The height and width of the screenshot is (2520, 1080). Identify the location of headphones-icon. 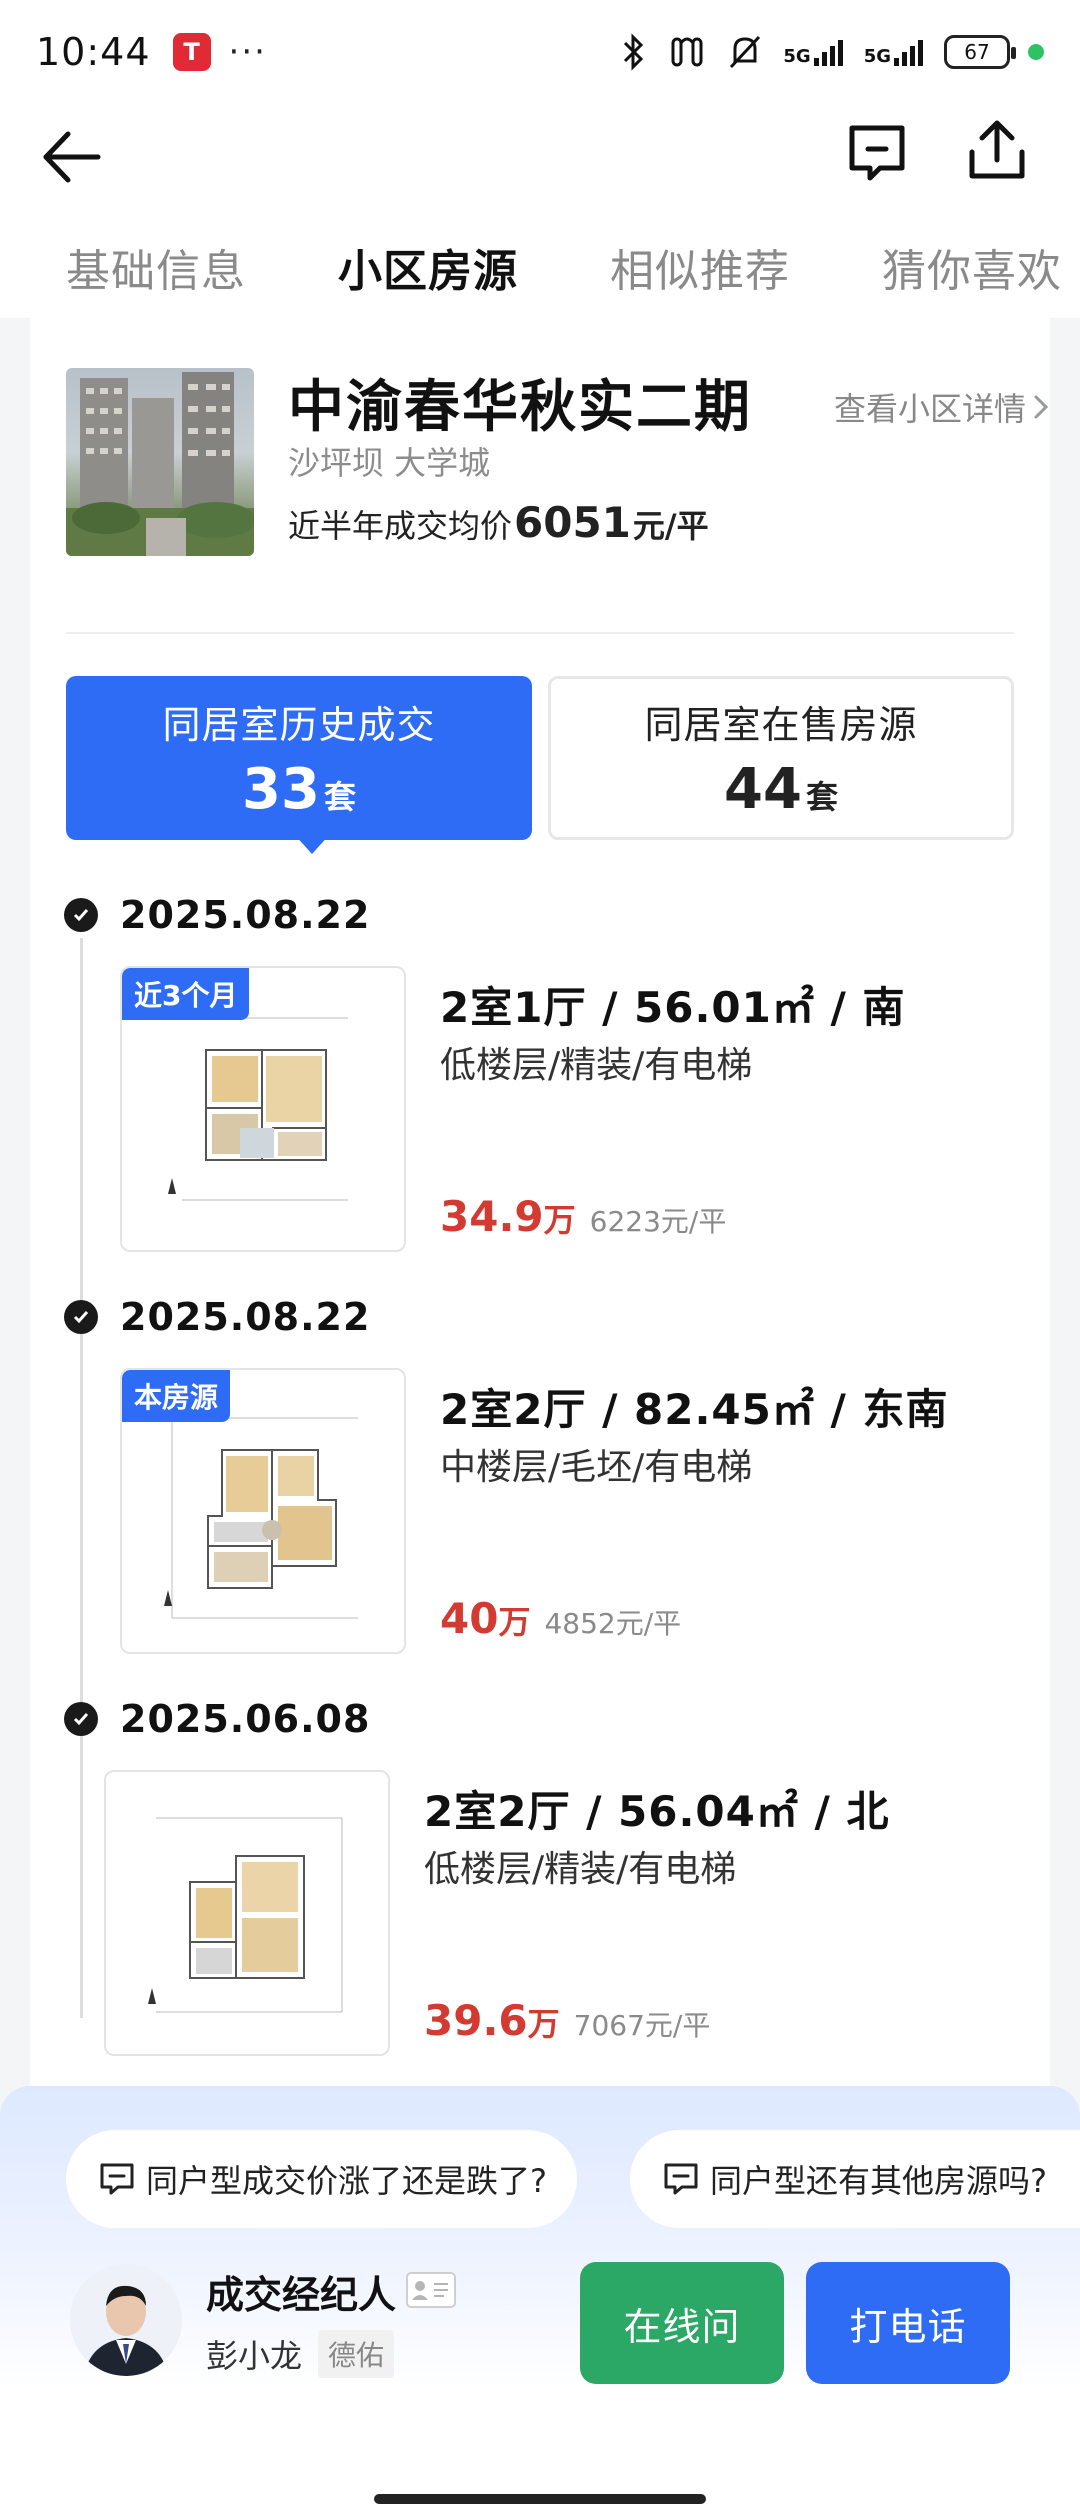
(687, 52).